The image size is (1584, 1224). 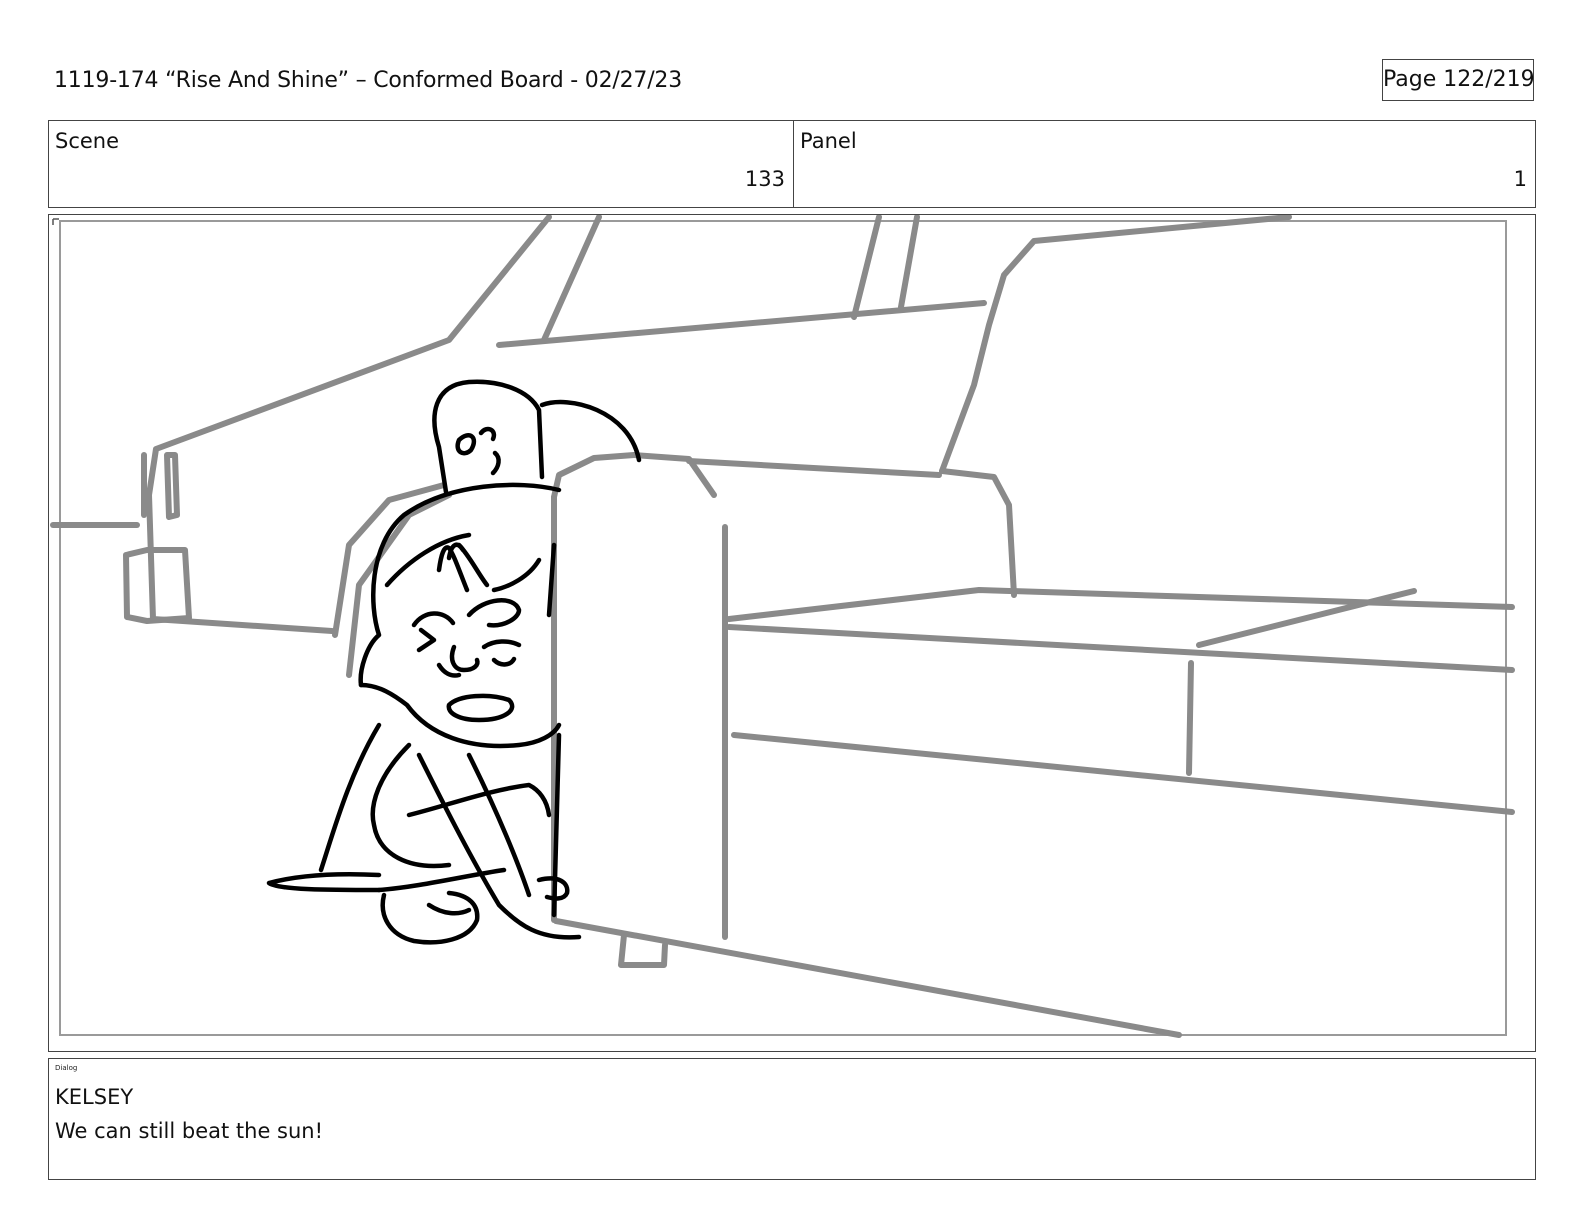 I want to click on dialog-line: We can still beat the sun!, so click(x=189, y=1131).